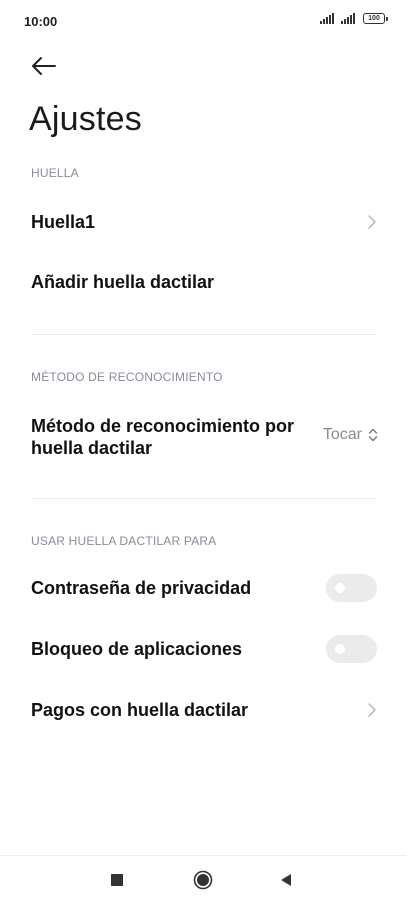 This screenshot has height=906, width=407. What do you see at coordinates (203, 22) in the screenshot?
I see `status-bar: 10:00 100` at bounding box center [203, 22].